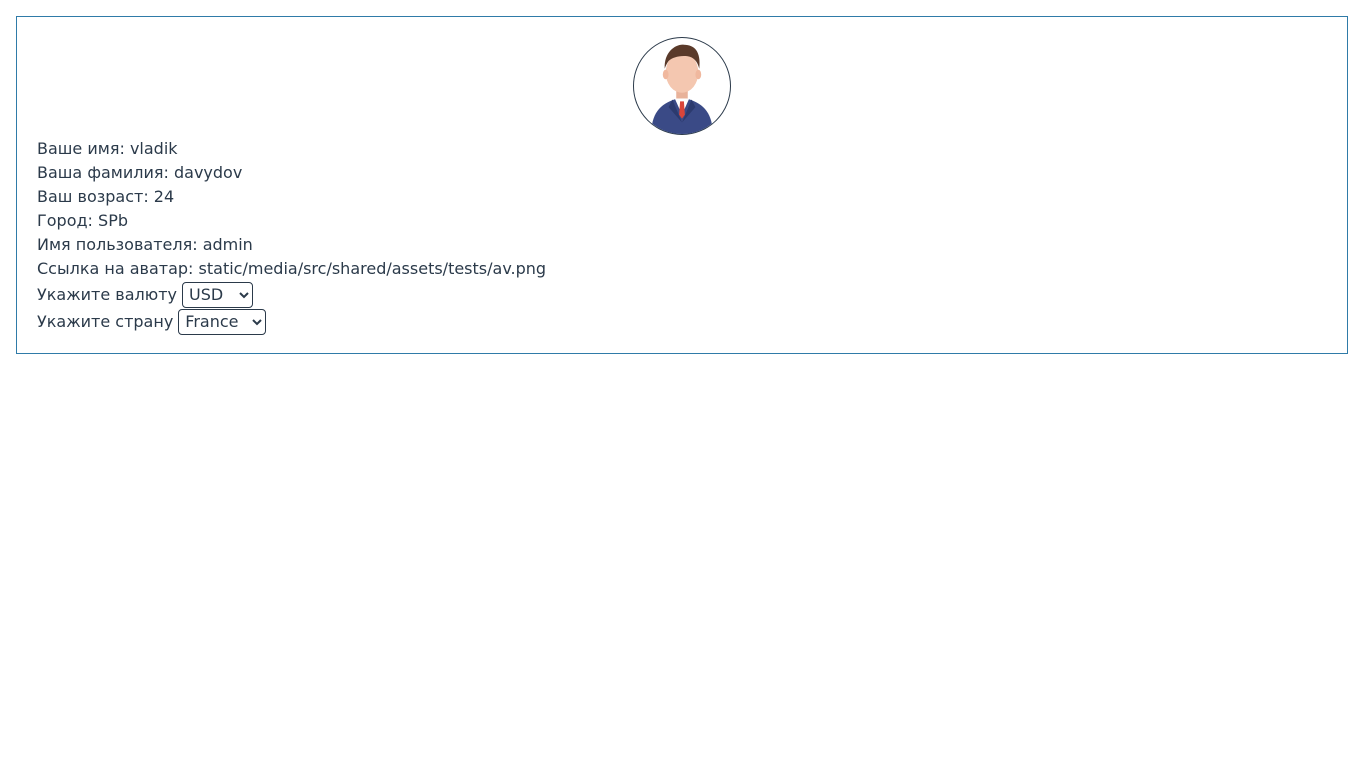  I want to click on username-row: Имя пользователя: admin, so click(682, 245).